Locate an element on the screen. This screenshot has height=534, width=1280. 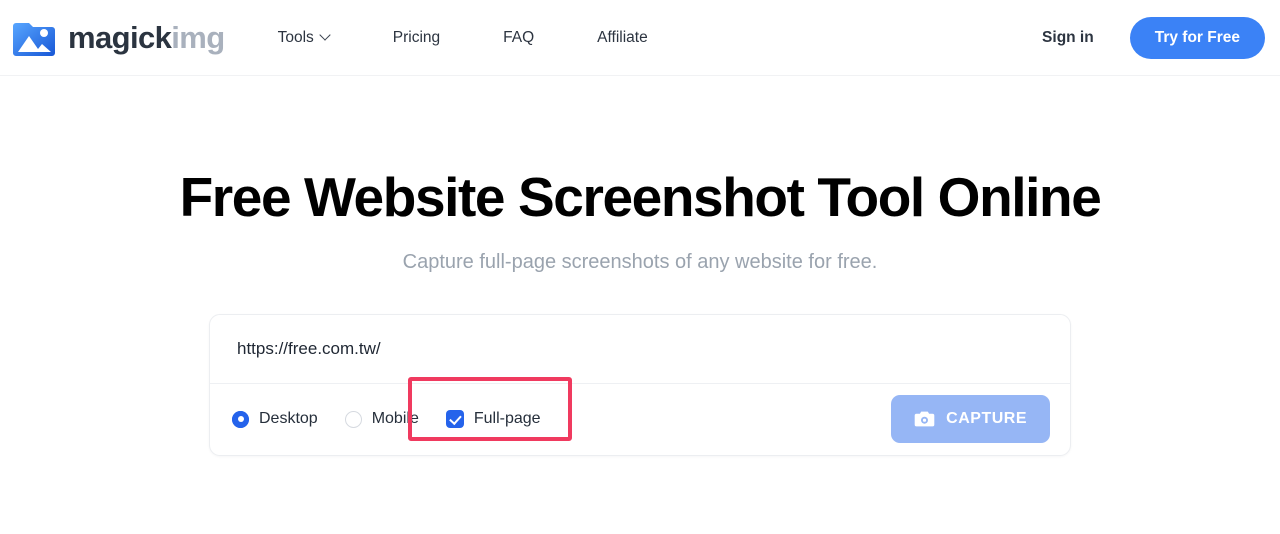
brand-name-secondary: img is located at coordinates (198, 37).